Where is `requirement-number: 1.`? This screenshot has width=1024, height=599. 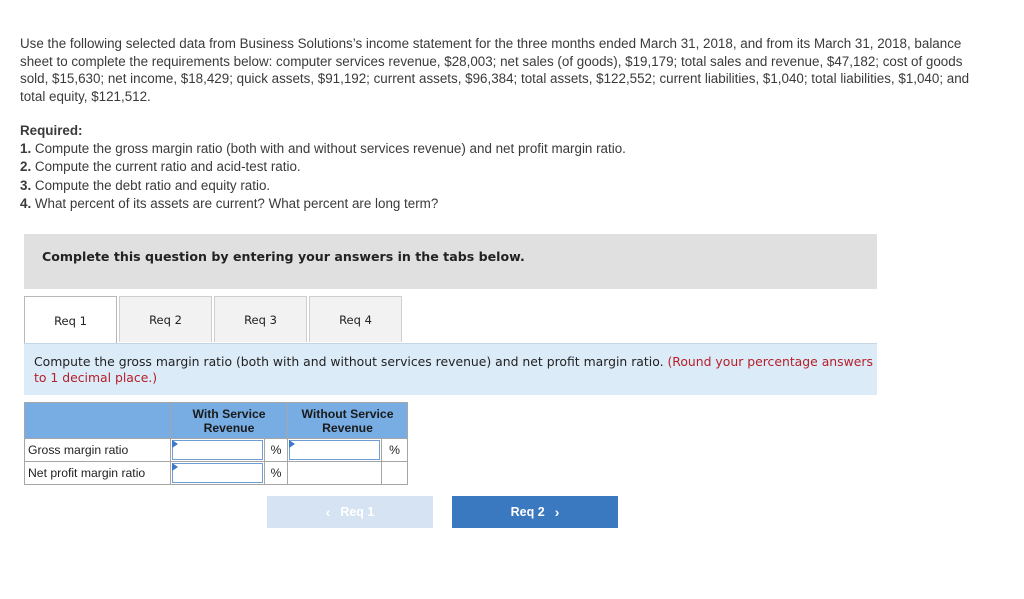
requirement-number: 1. is located at coordinates (26, 149).